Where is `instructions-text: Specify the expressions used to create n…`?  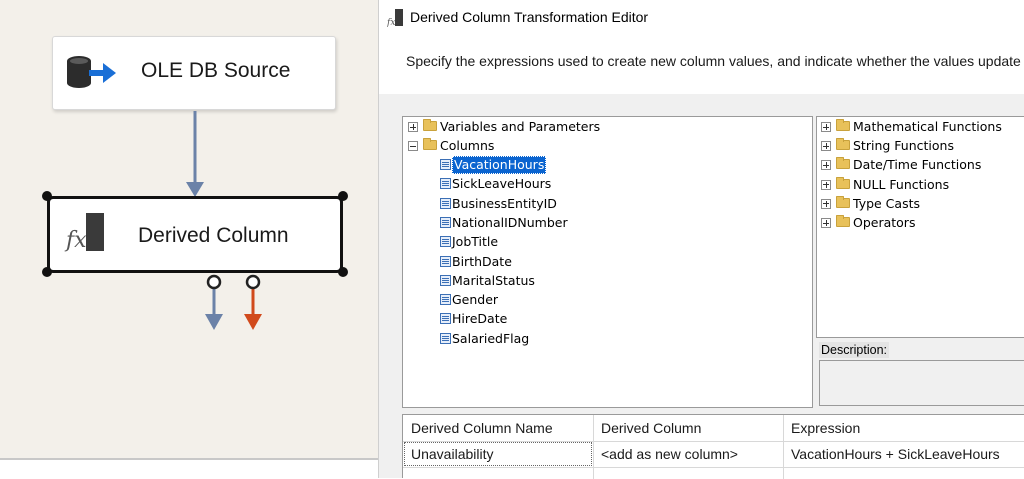
instructions-text: Specify the expressions used to create n… is located at coordinates (713, 61).